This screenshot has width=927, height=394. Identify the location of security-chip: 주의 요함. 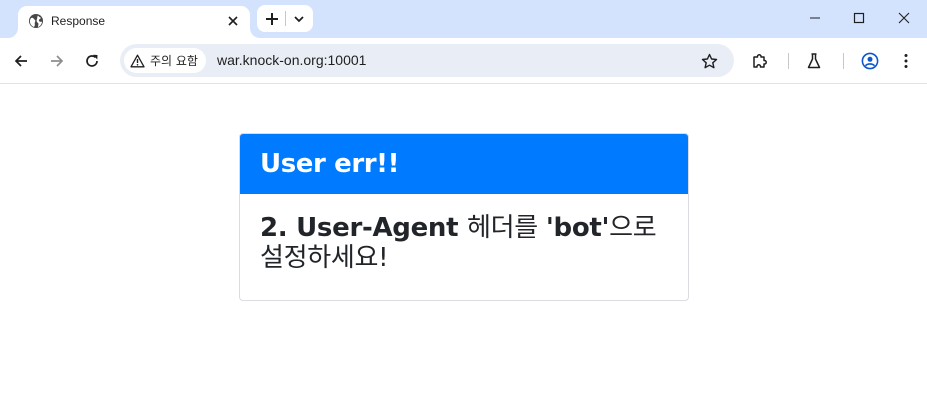
(165, 60).